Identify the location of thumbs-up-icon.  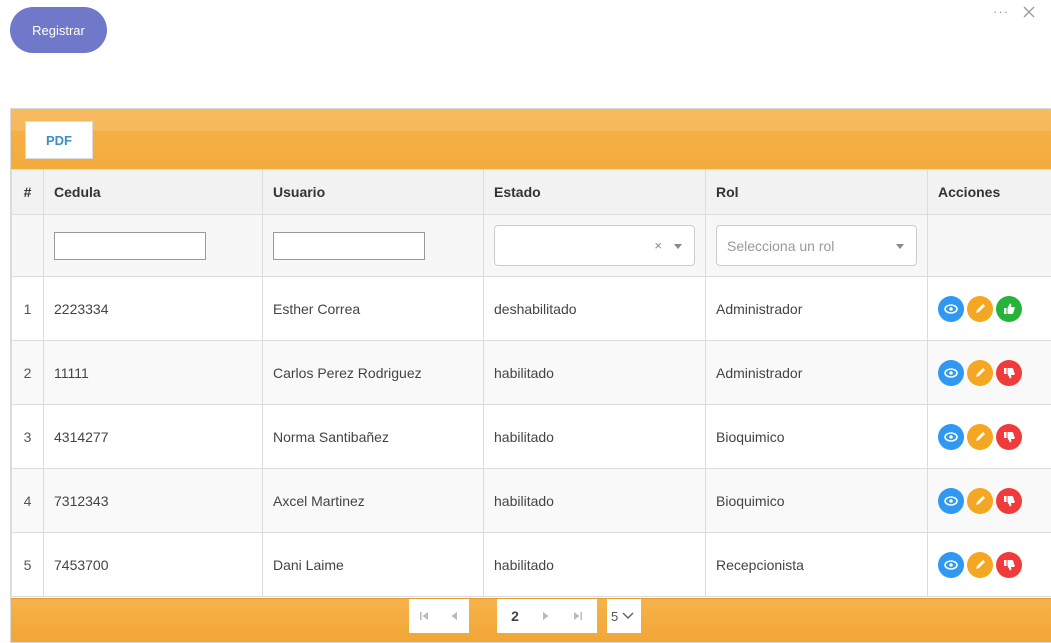
(1009, 309).